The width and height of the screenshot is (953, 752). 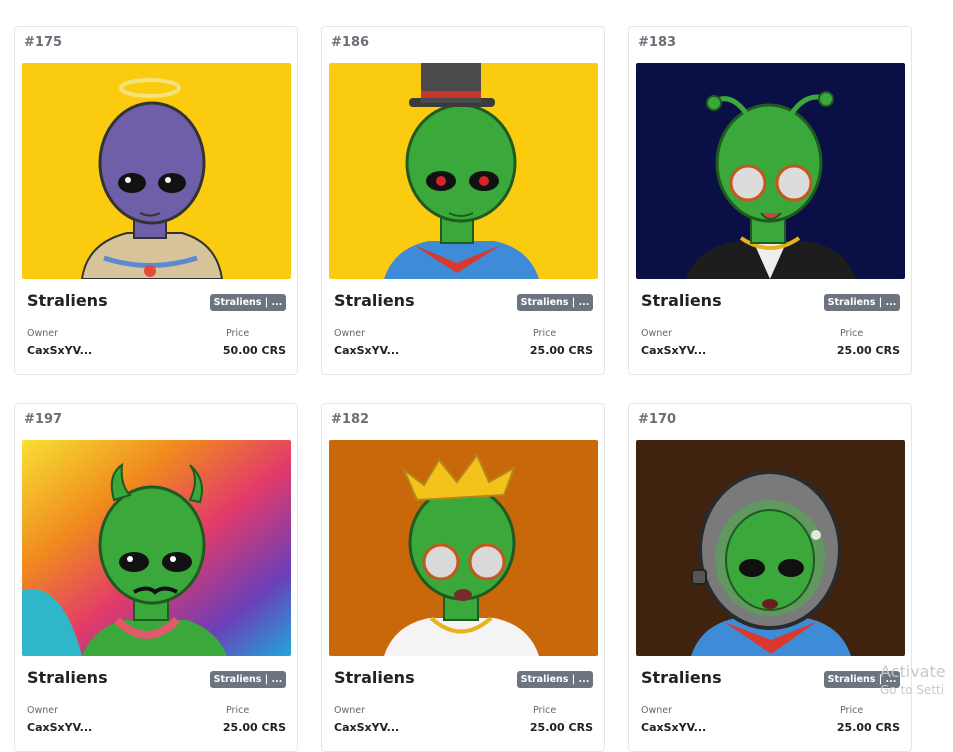 I want to click on watermark-line-2: Go to Setti, so click(x=912, y=690).